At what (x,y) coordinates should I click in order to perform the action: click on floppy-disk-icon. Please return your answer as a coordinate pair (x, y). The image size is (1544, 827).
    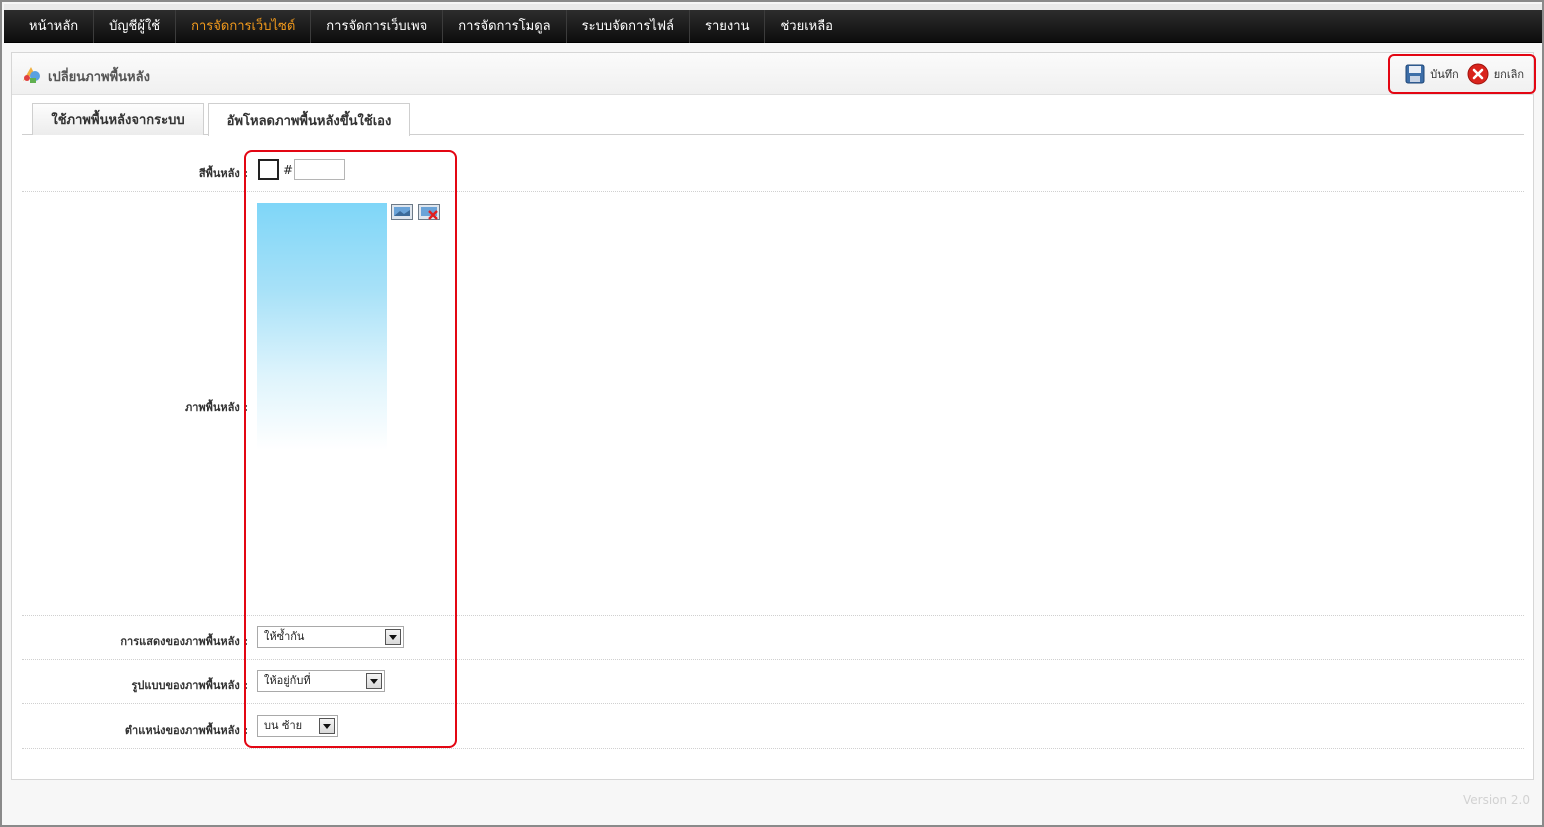
    Looking at the image, I should click on (1415, 74).